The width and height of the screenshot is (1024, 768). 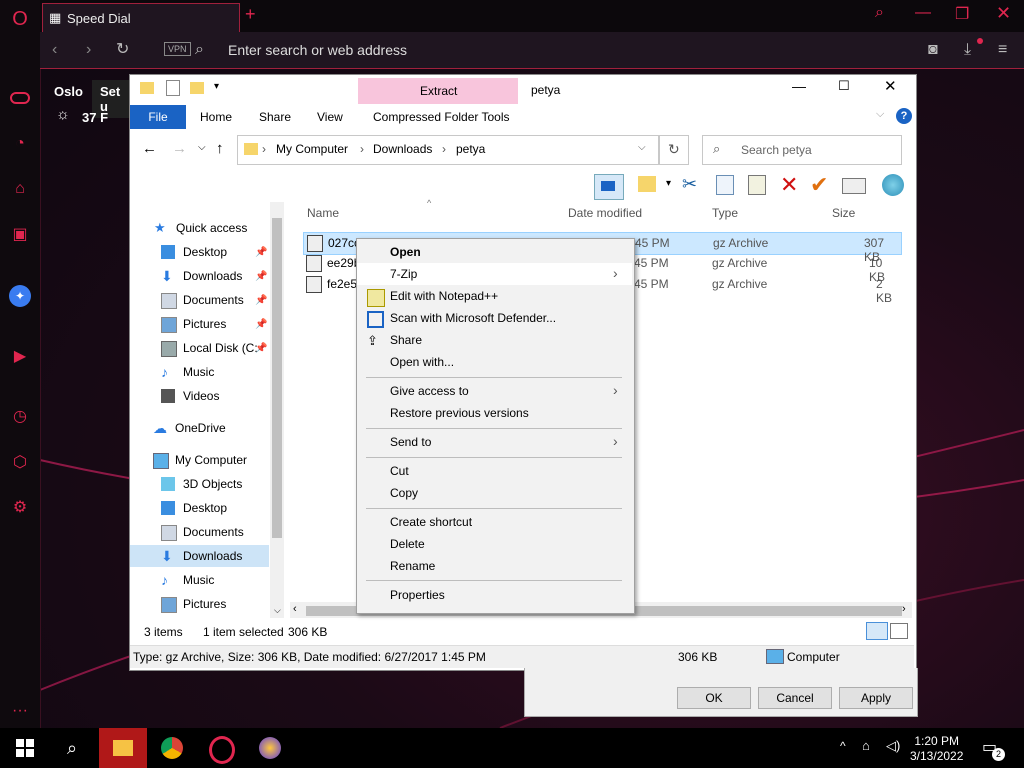 What do you see at coordinates (876, 698) in the screenshot?
I see `apply-button: Apply` at bounding box center [876, 698].